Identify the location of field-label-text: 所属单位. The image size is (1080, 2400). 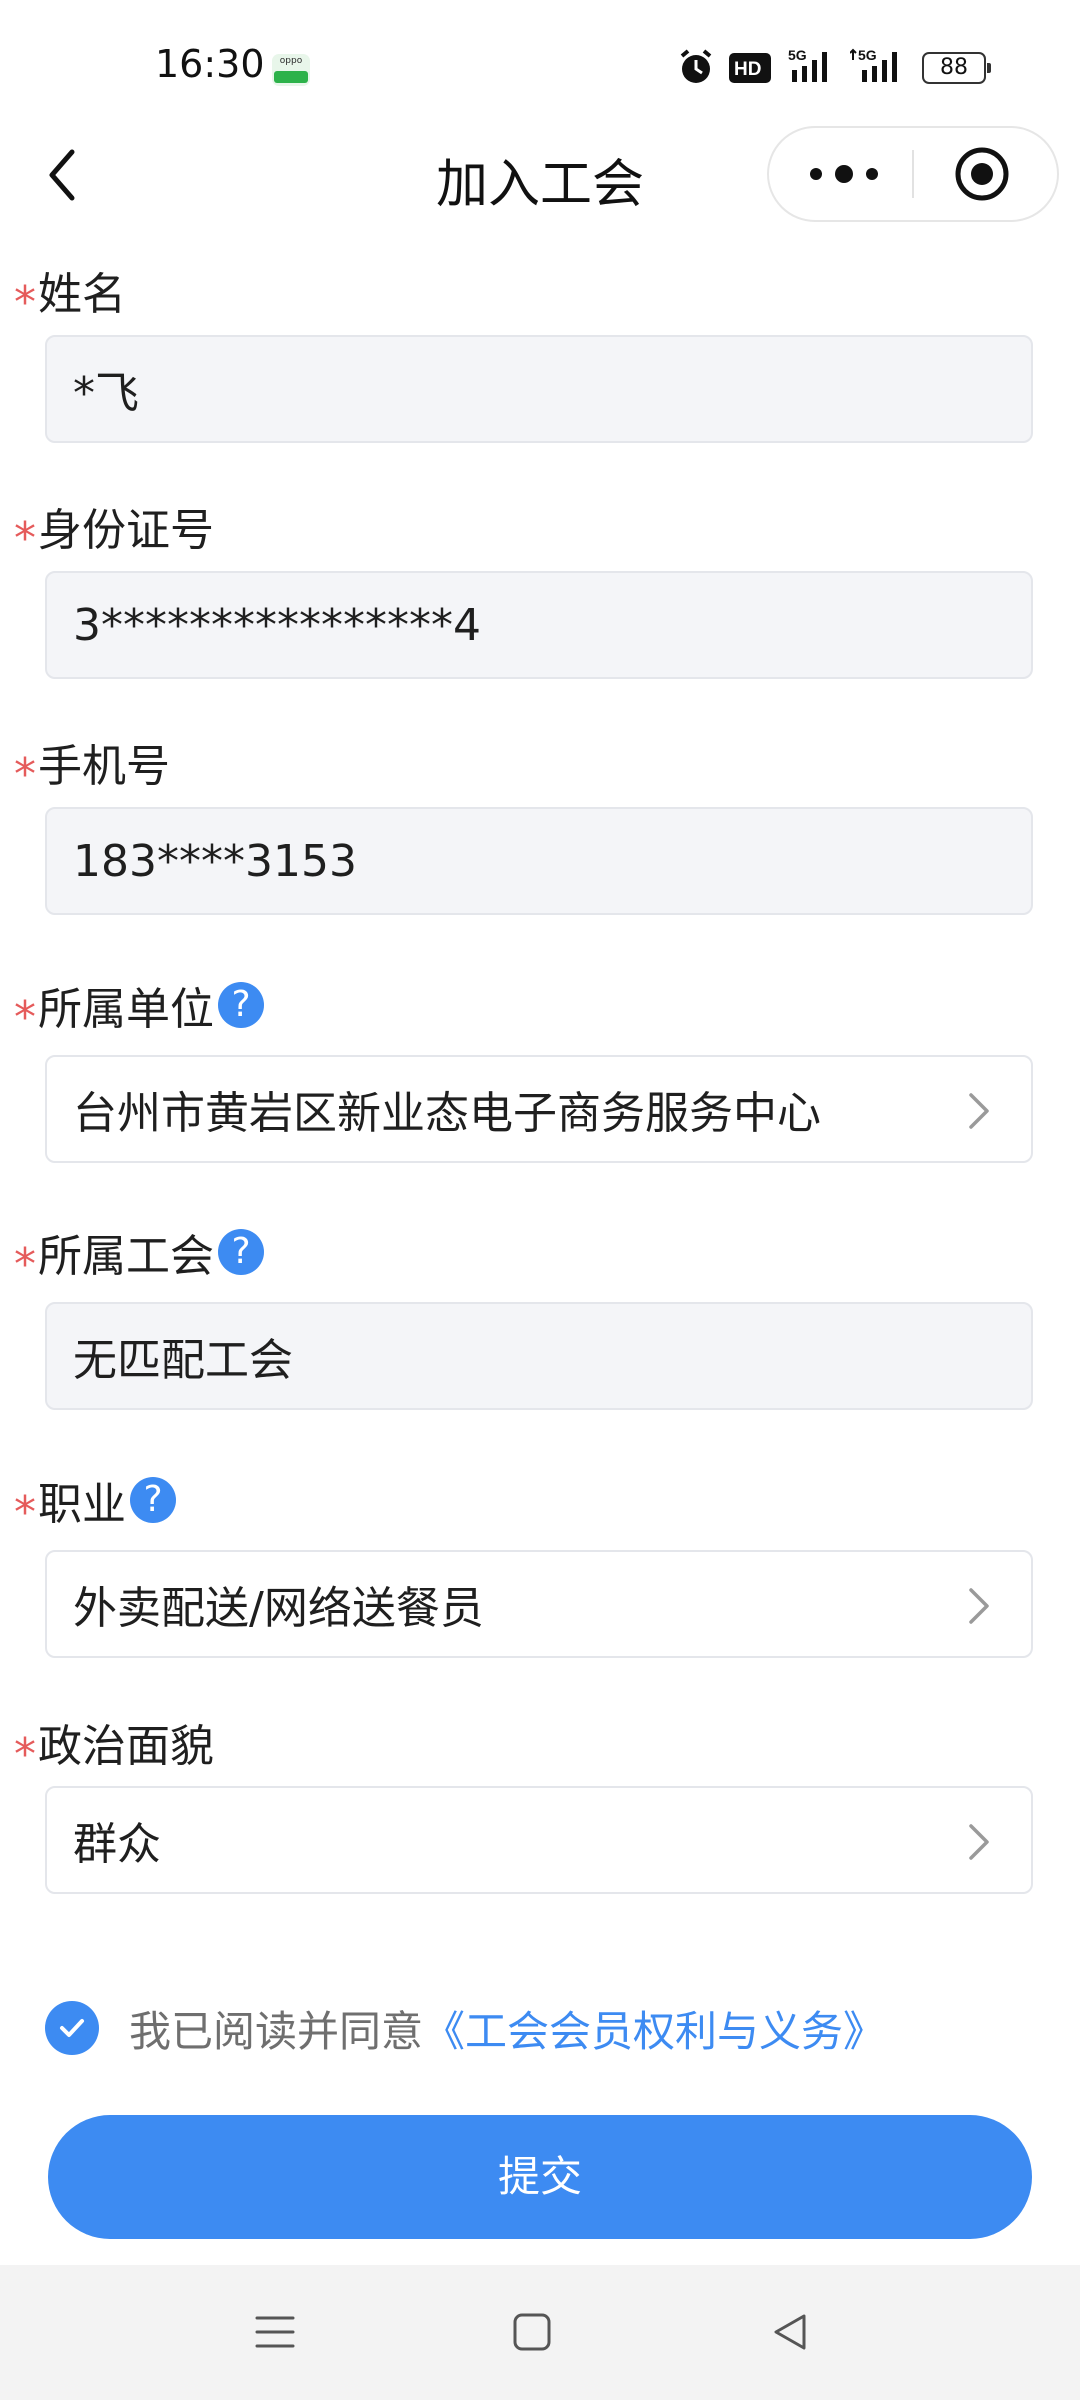
(126, 1009).